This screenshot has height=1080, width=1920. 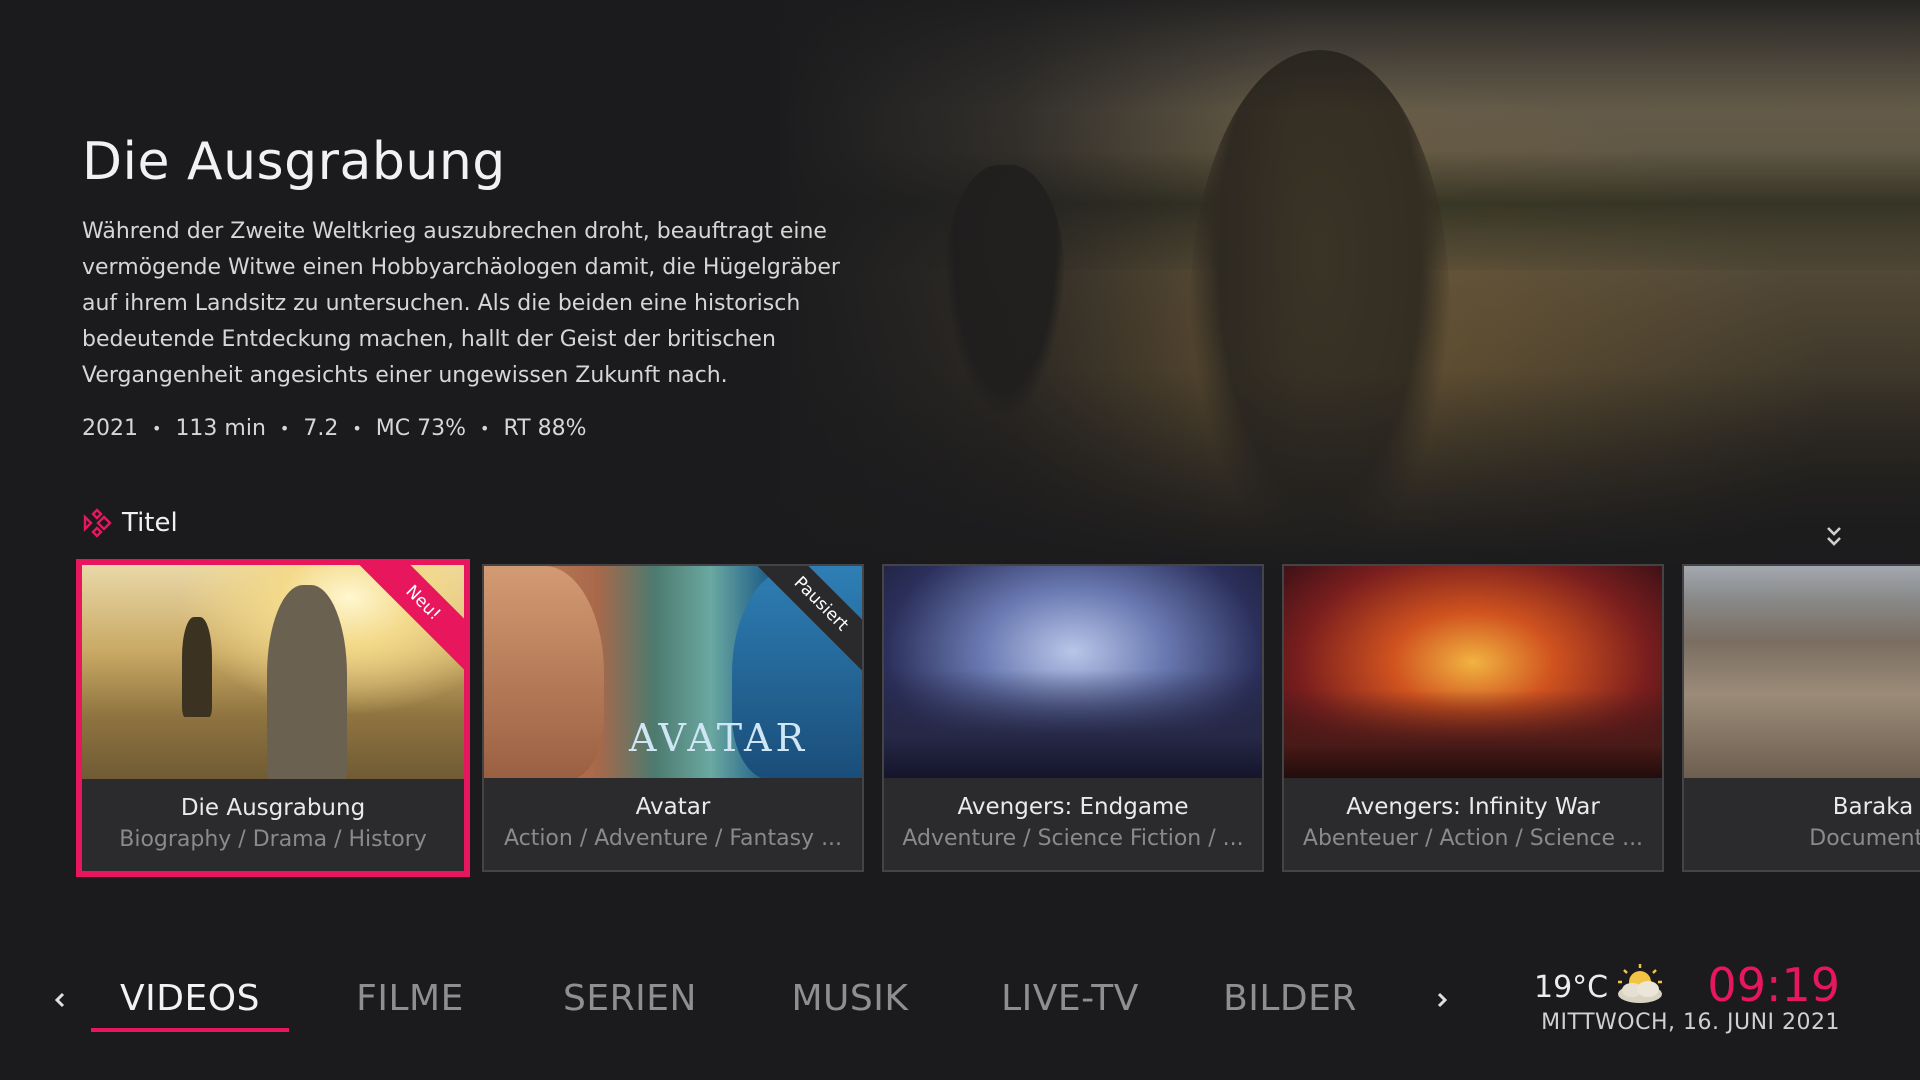 I want to click on media-card-baraka: Baraka Documenta, so click(x=1801, y=718).